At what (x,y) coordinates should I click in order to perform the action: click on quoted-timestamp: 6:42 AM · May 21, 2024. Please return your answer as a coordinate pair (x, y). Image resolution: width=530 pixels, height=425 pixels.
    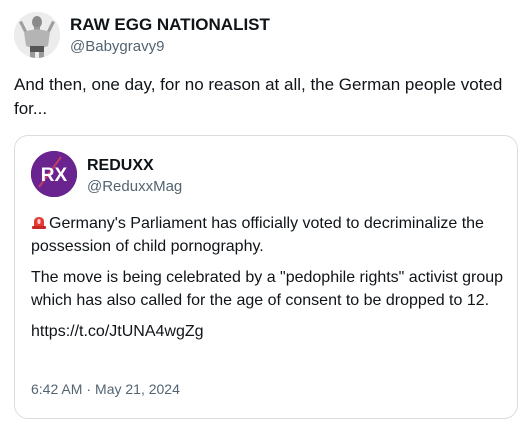
    Looking at the image, I should click on (105, 389).